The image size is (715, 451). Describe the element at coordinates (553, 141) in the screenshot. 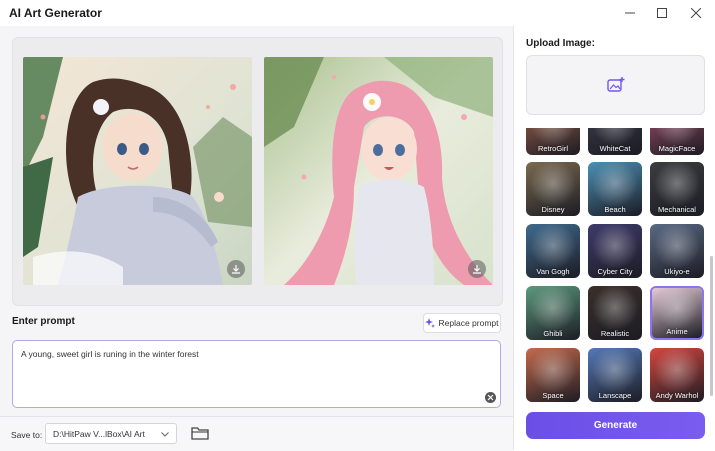

I see `style-tile: RetroGirl` at that location.